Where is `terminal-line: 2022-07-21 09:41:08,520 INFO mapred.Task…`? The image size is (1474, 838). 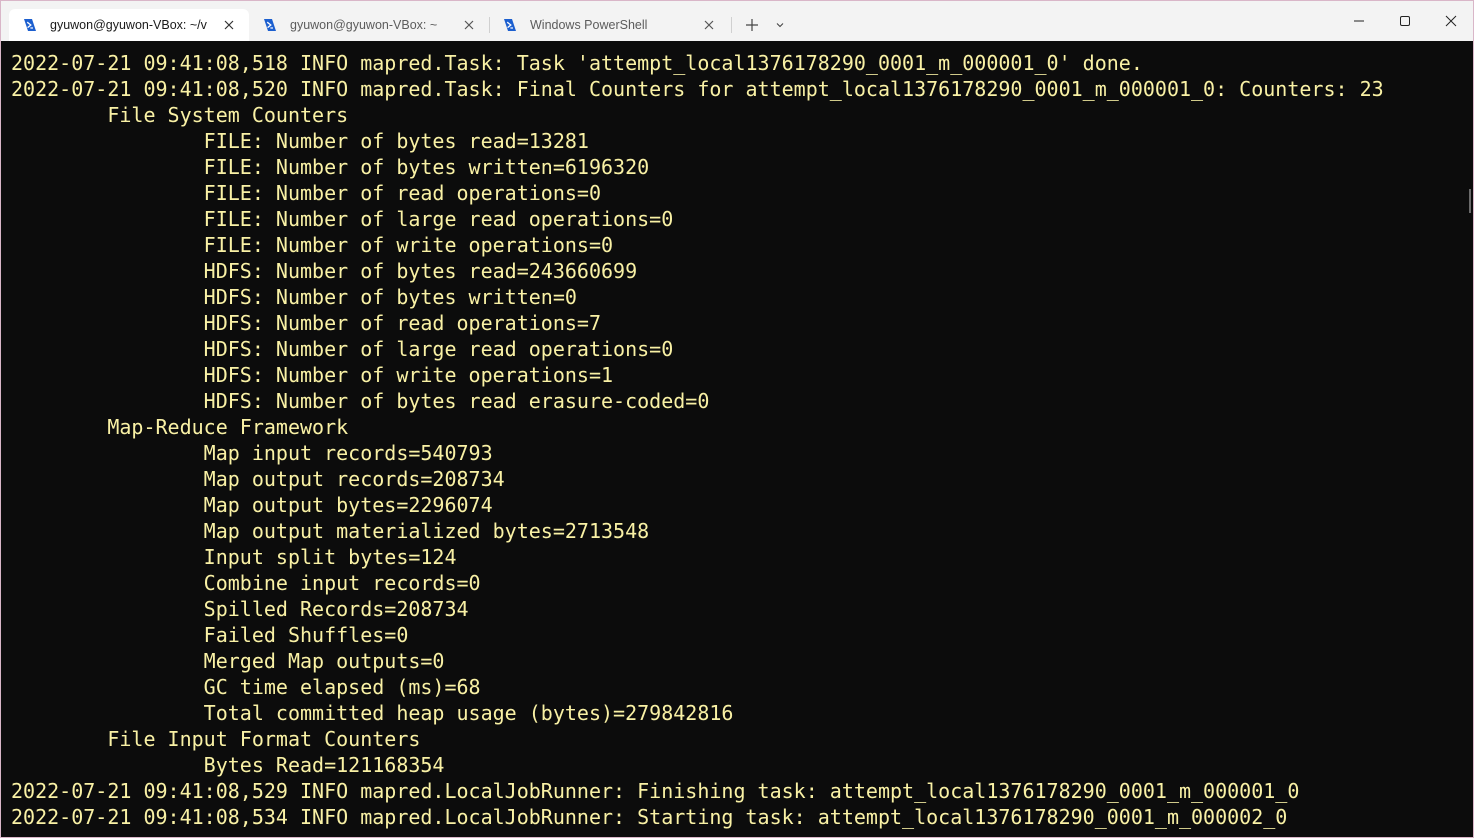 terminal-line: 2022-07-21 09:41:08,520 INFO mapred.Task… is located at coordinates (697, 89).